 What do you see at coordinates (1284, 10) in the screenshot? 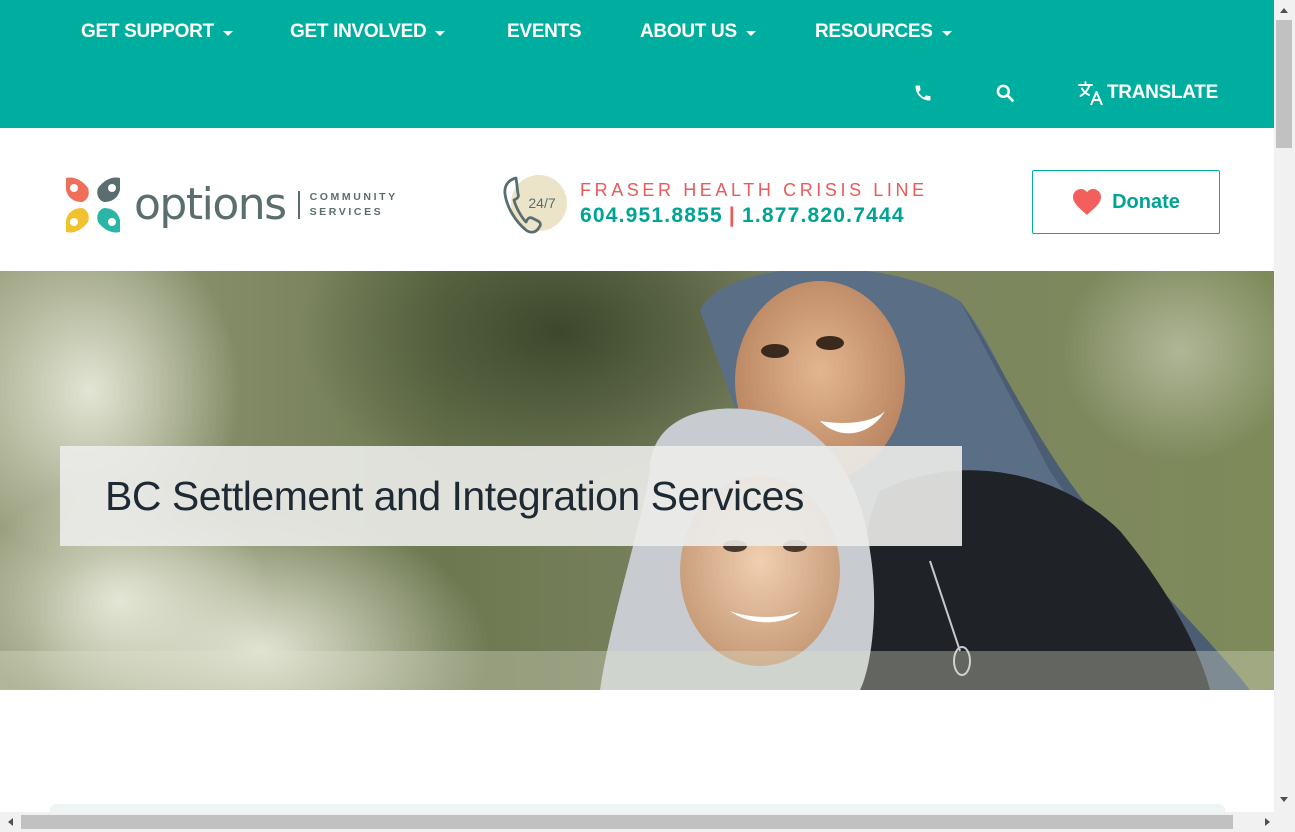
I see `scroll-up-arrow-icon` at bounding box center [1284, 10].